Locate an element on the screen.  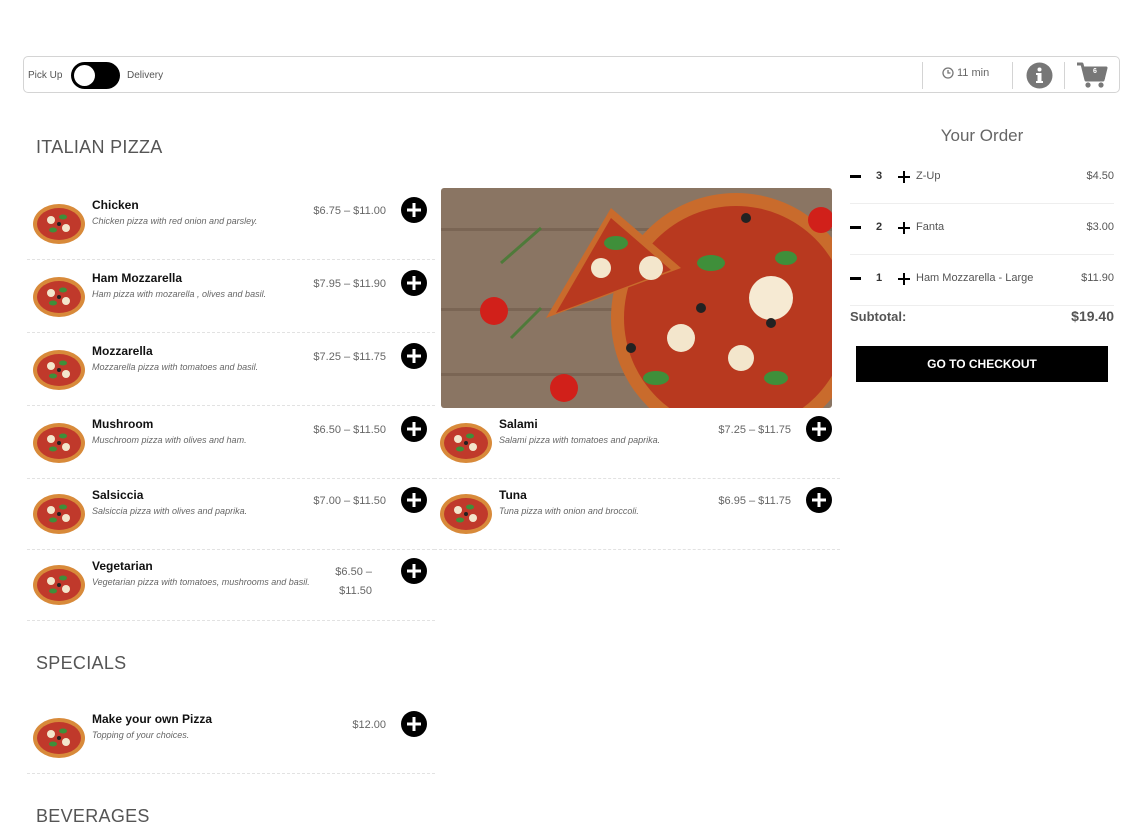
cart-icon is located at coordinates (1092, 75).